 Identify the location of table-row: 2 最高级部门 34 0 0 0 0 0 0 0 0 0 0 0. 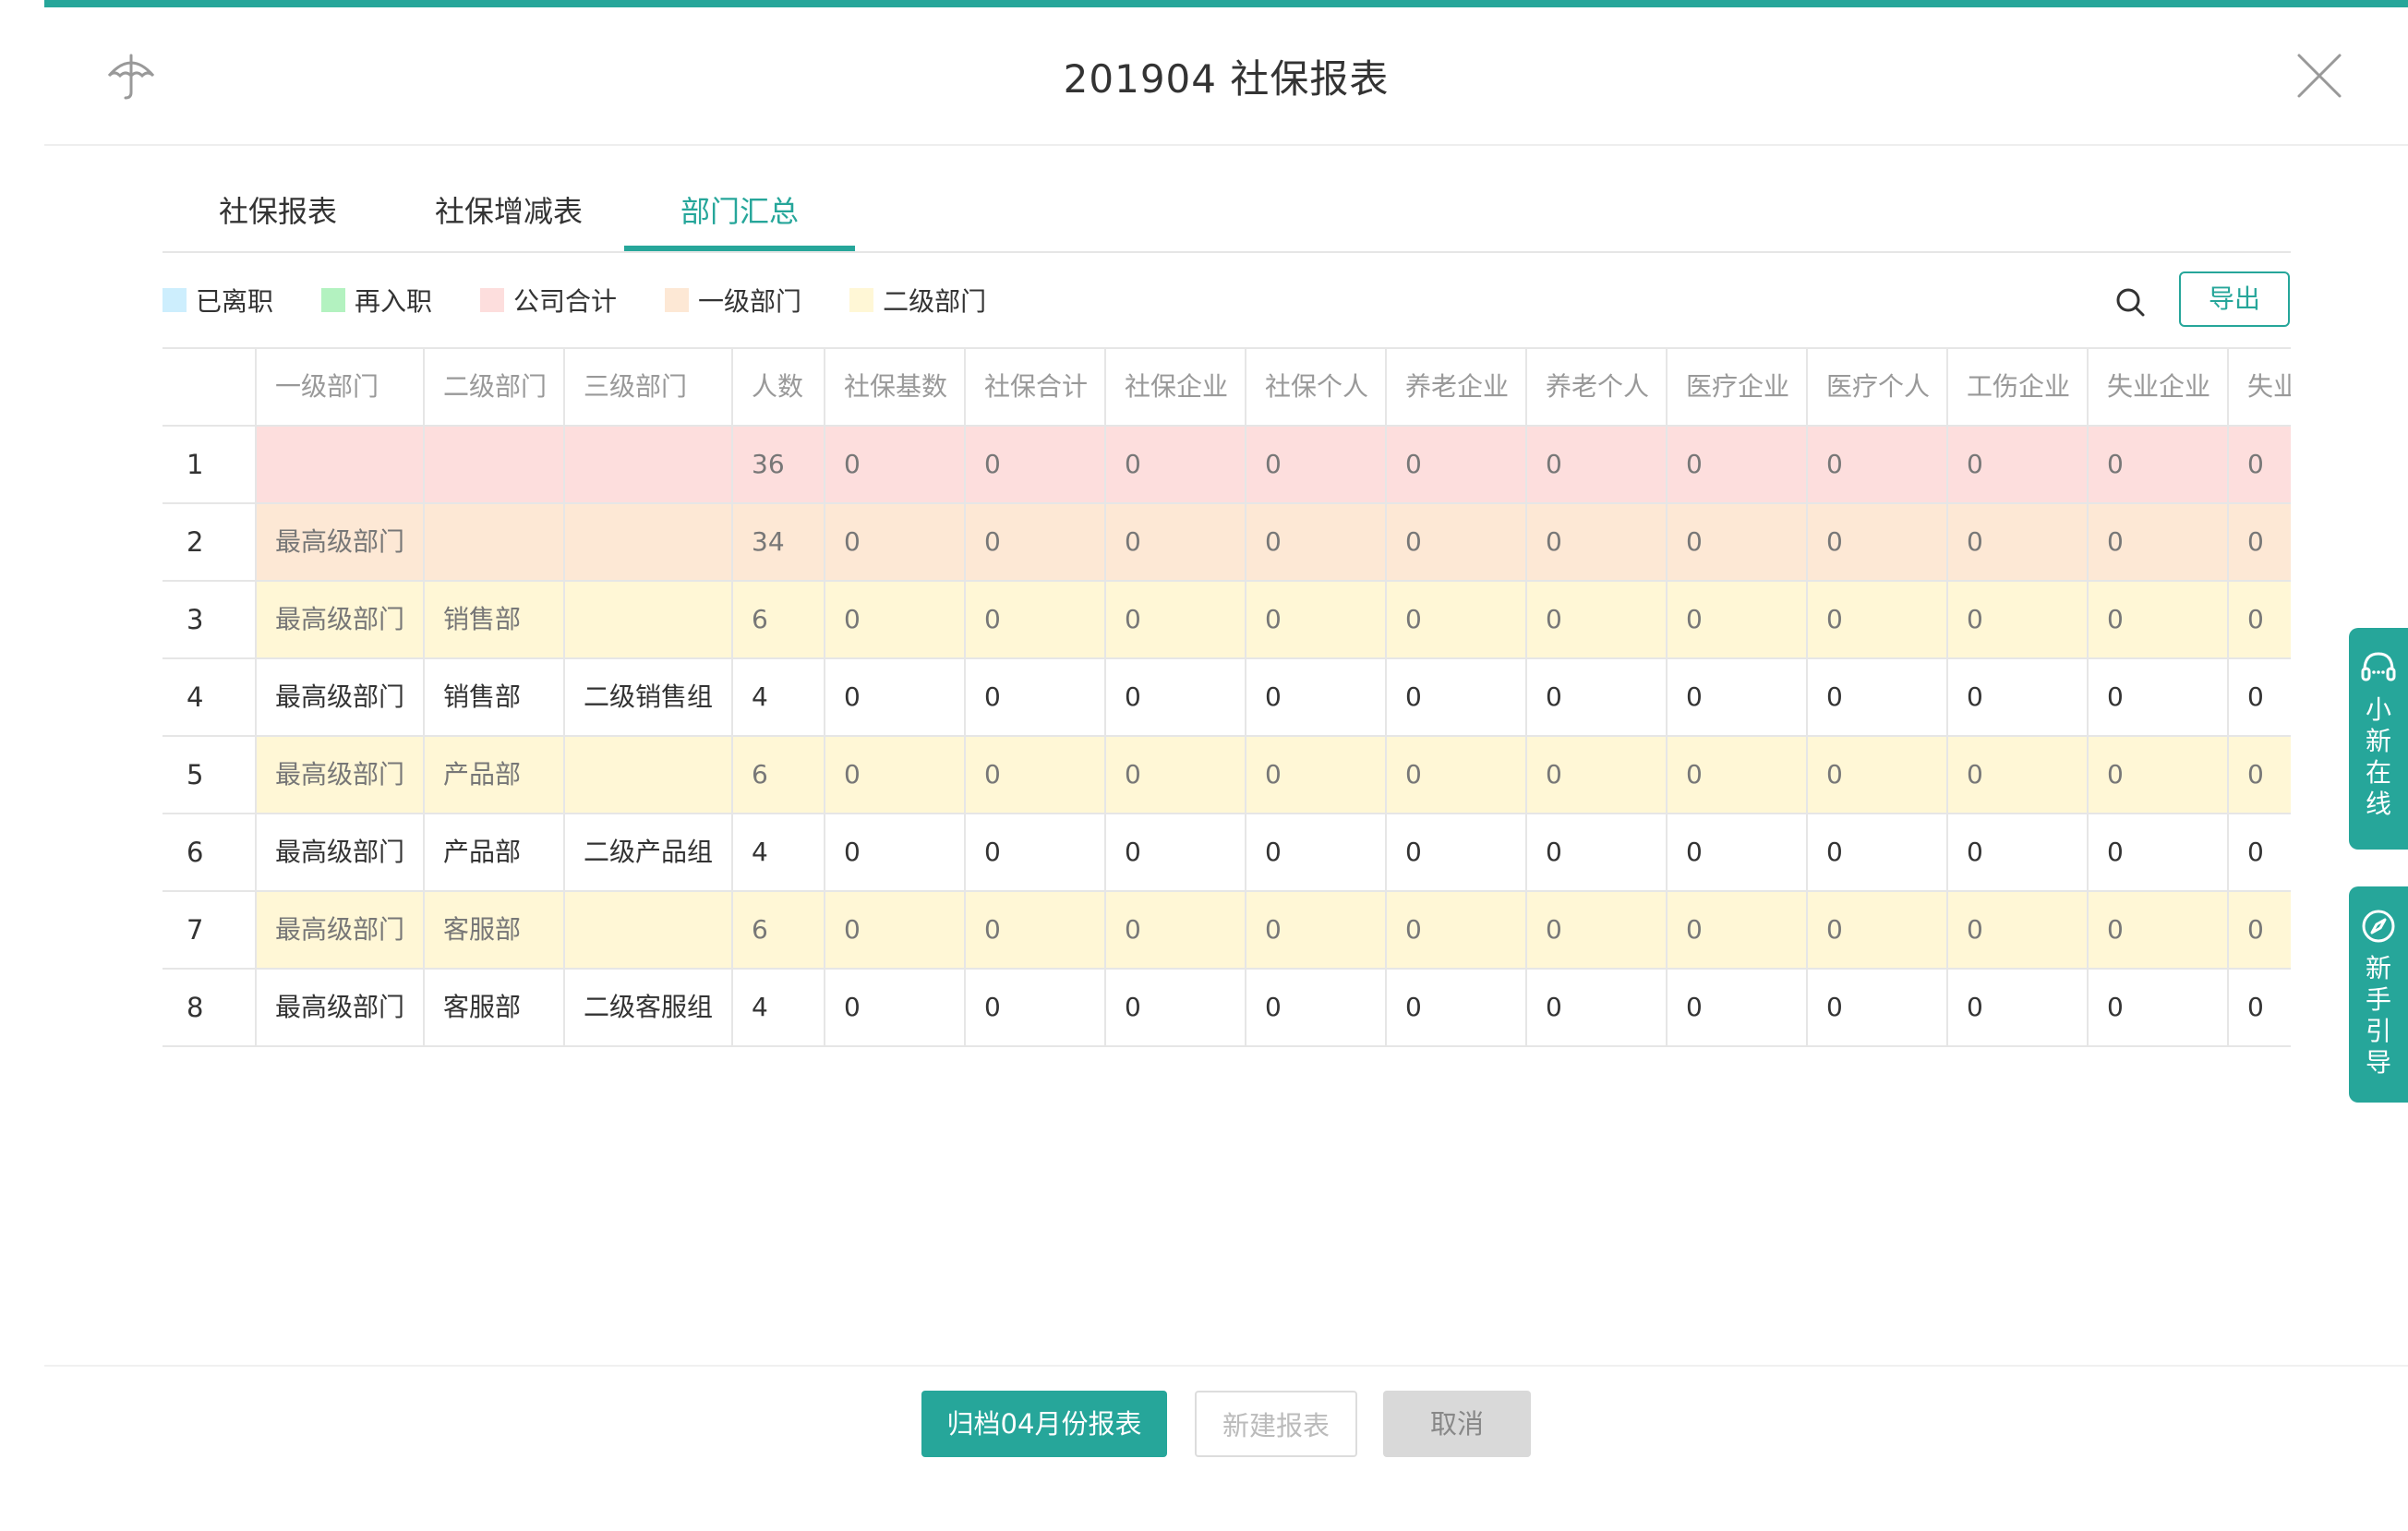
(1227, 543).